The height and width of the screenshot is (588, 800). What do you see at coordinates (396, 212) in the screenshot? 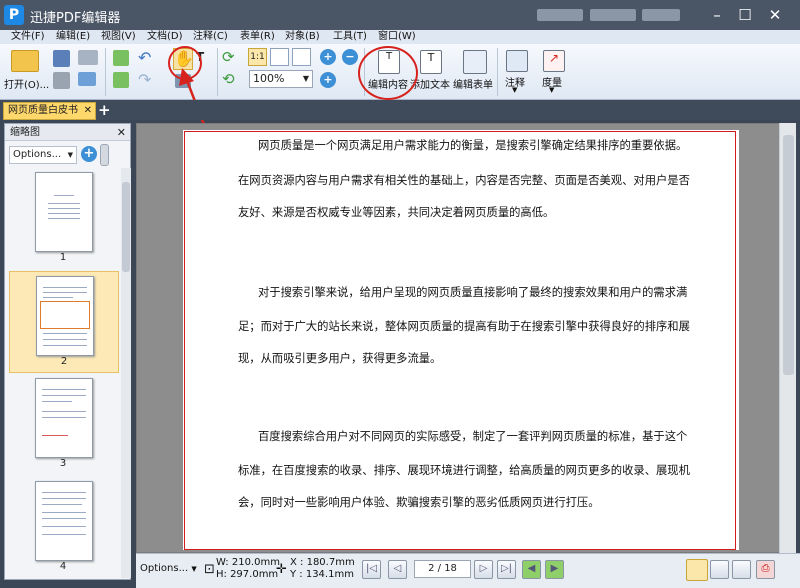
I see `document-text-line: 友好、来源是否权威专业等因素，共同决定着网页质量的高低。` at bounding box center [396, 212].